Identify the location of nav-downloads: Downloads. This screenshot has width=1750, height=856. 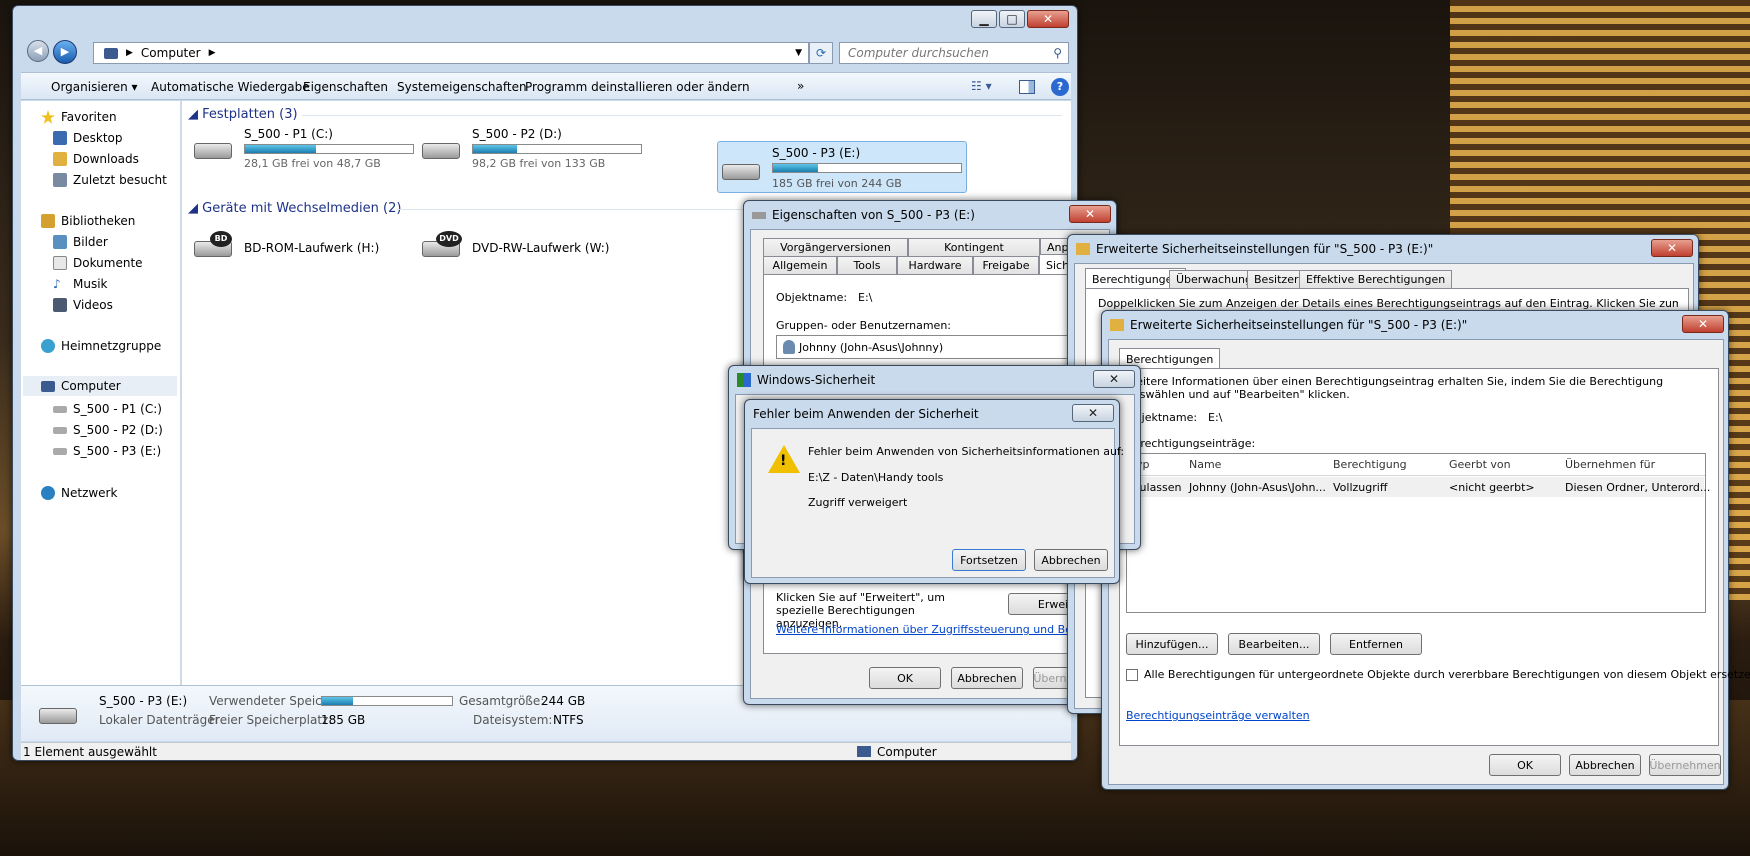
(96, 159).